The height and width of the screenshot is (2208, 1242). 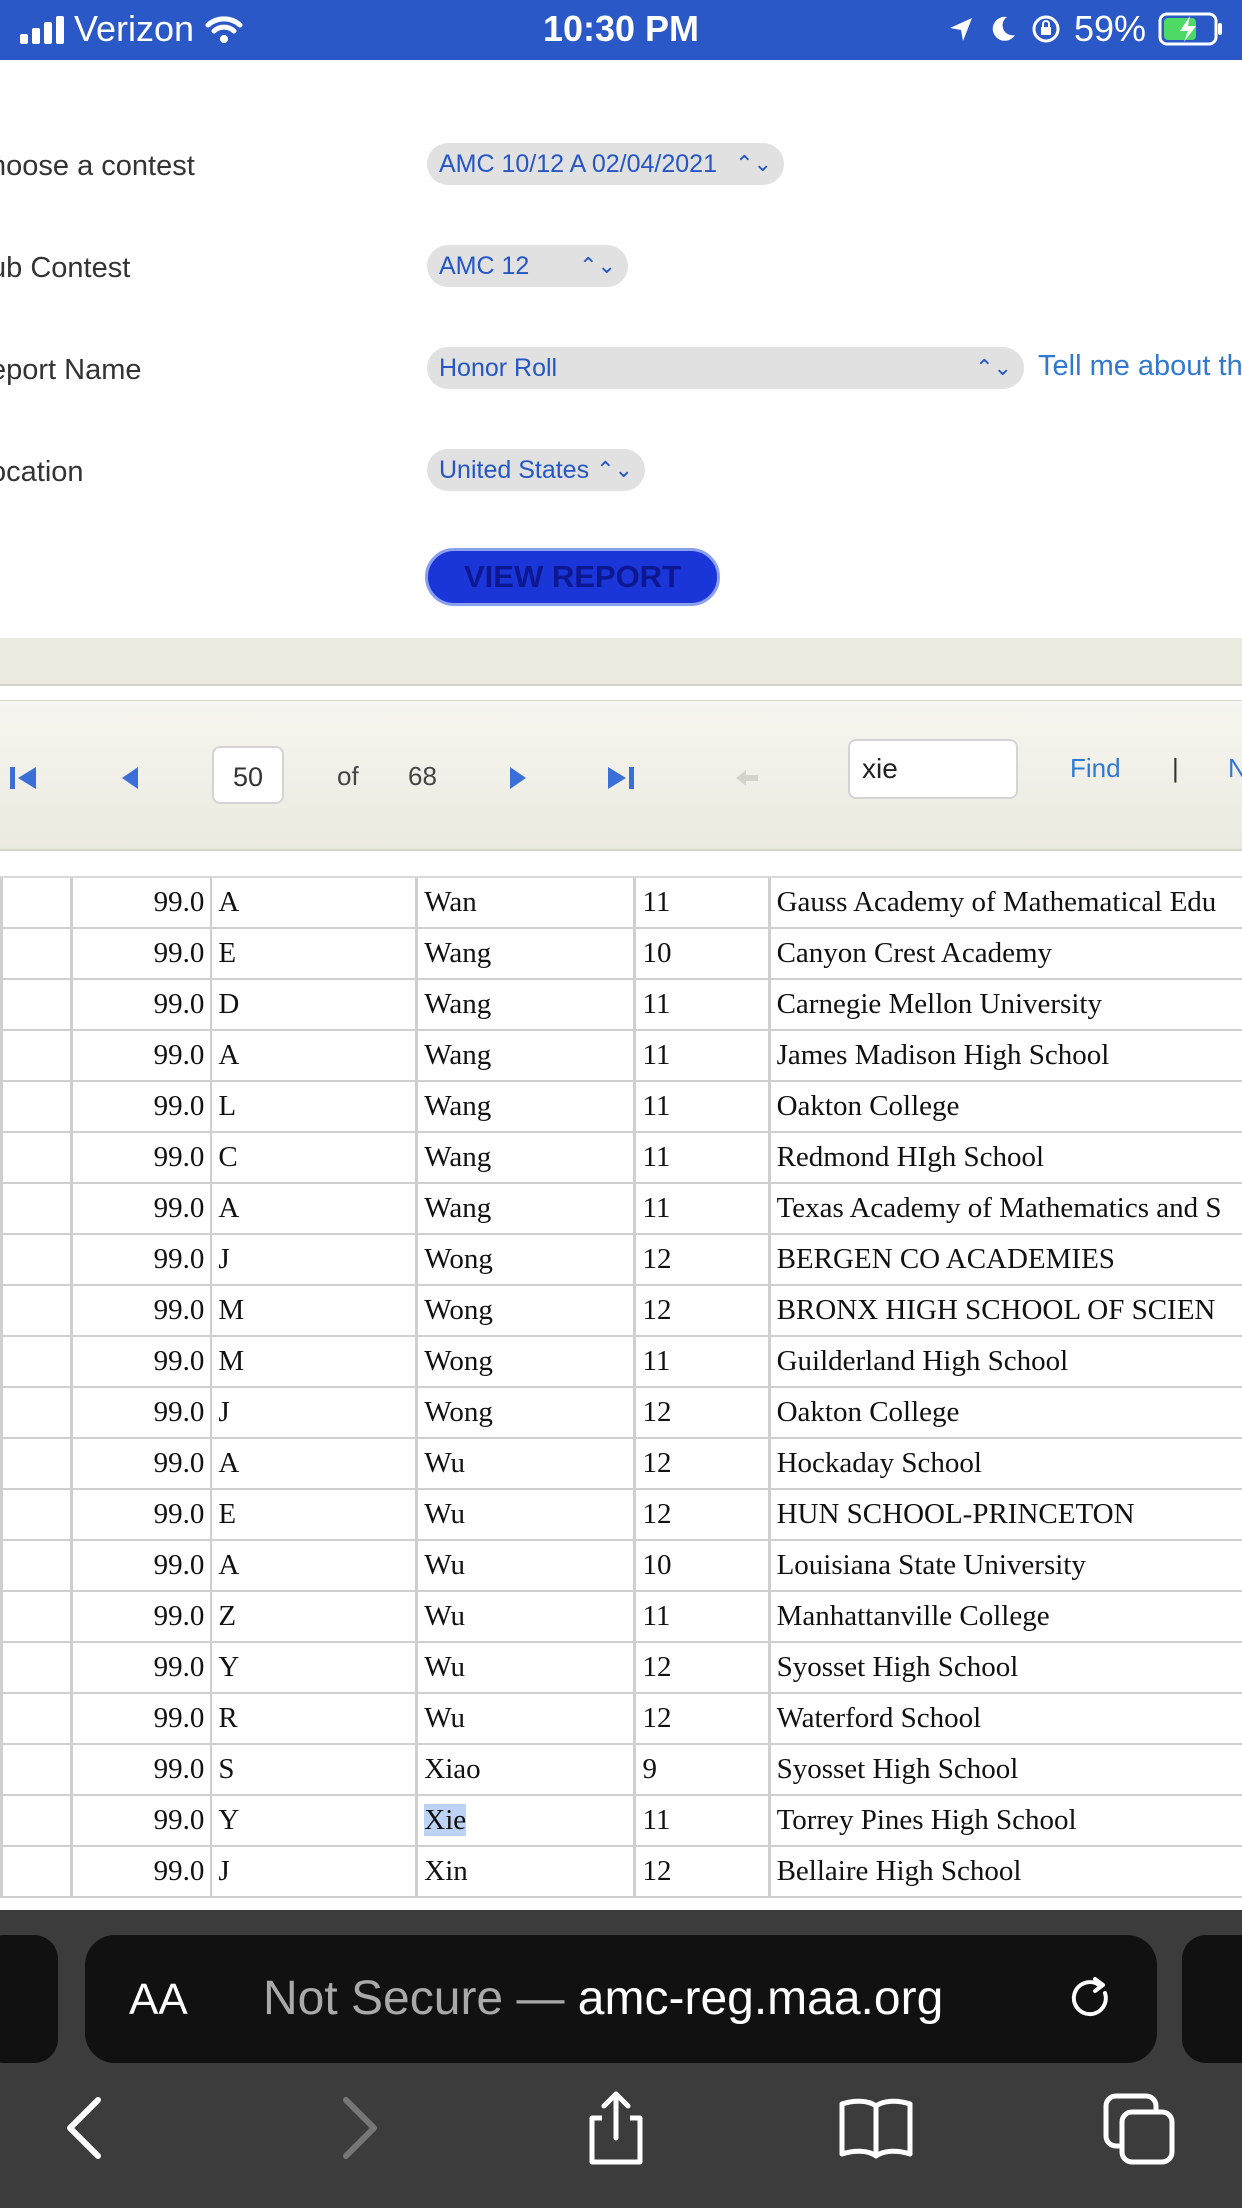 What do you see at coordinates (348, 776) in the screenshot?
I see `page-of-label: of` at bounding box center [348, 776].